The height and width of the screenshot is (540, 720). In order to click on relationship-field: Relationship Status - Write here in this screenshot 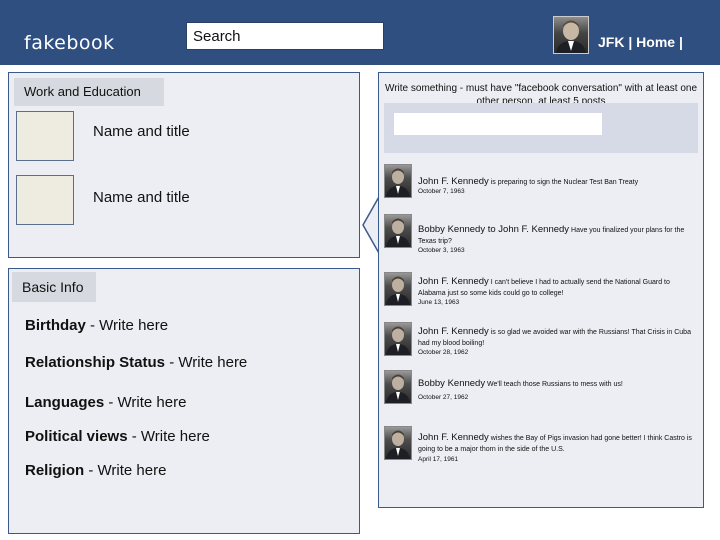, I will do `click(136, 362)`.